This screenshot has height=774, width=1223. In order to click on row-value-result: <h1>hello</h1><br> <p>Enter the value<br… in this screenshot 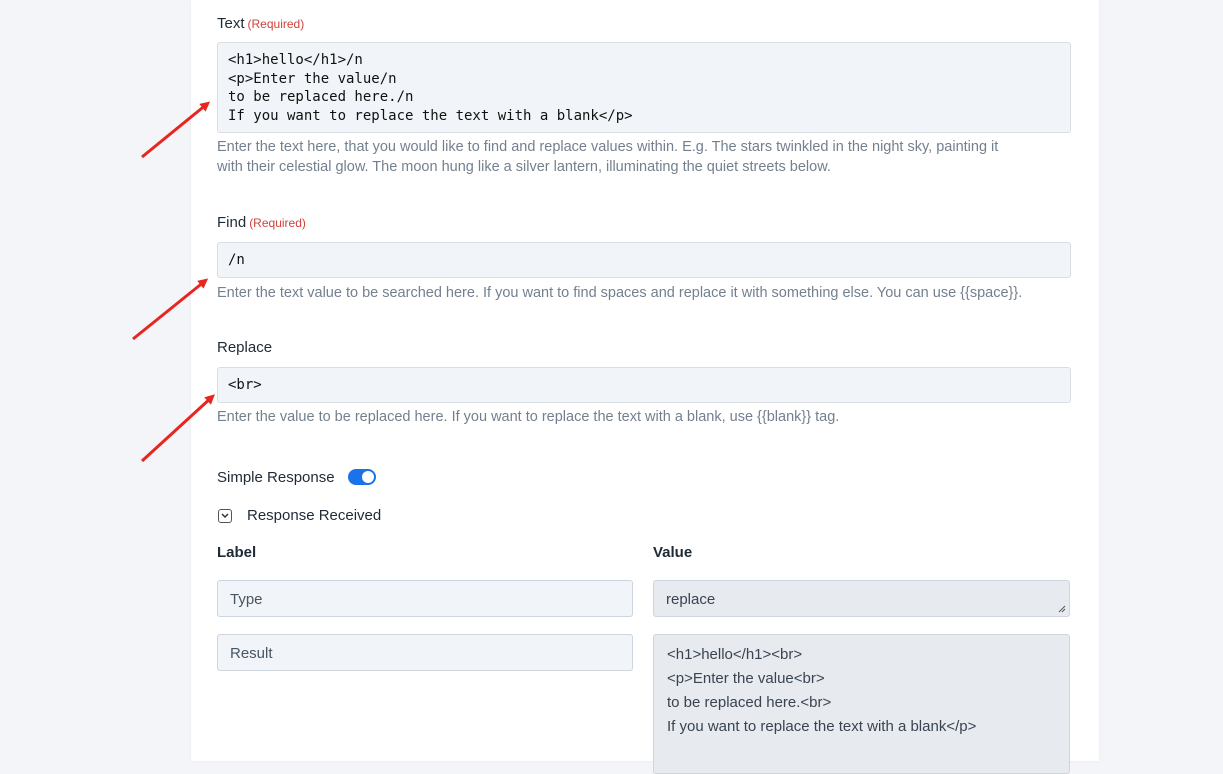, I will do `click(861, 704)`.